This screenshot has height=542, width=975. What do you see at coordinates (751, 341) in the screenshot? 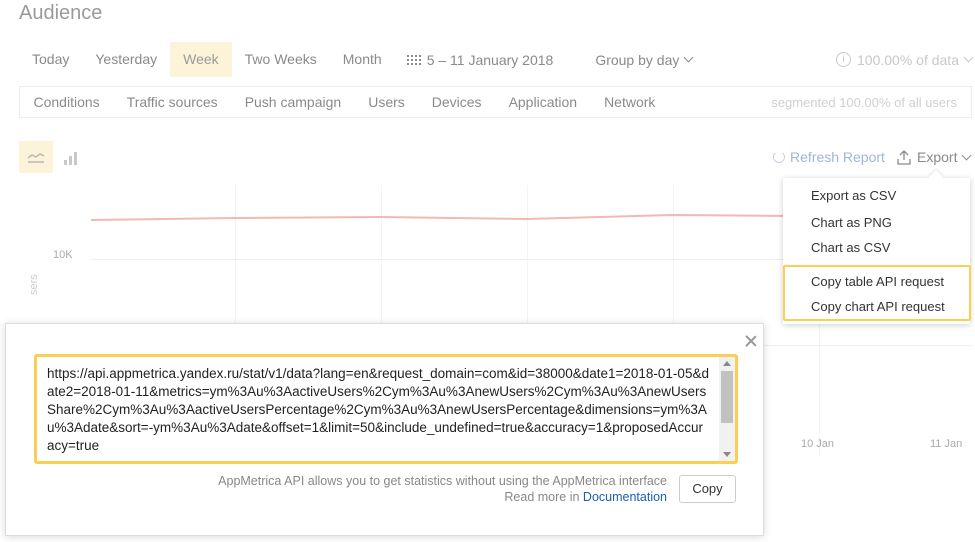
I see `close-icon` at bounding box center [751, 341].